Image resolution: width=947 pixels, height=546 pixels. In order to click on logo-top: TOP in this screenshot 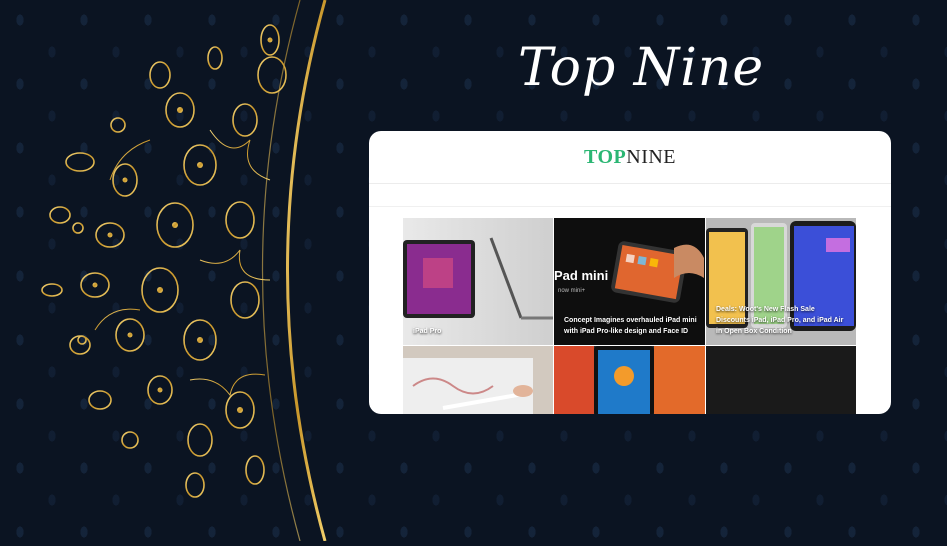, I will do `click(605, 156)`.